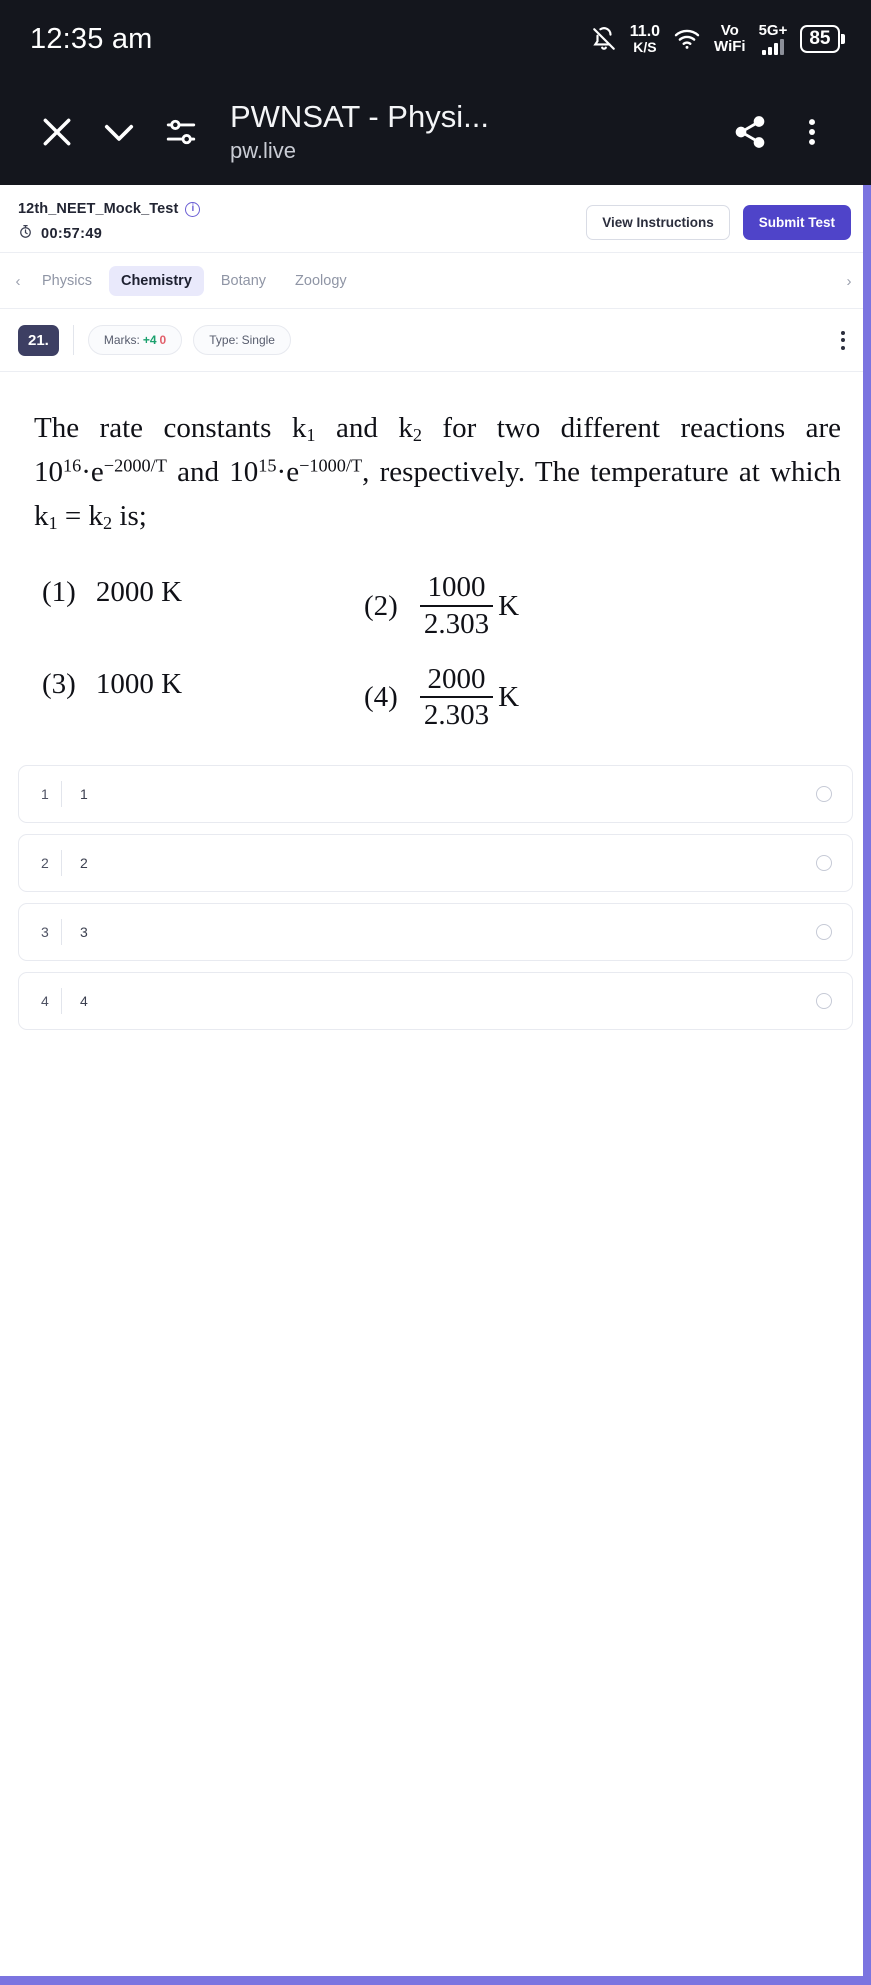 The image size is (871, 1985). What do you see at coordinates (604, 39) in the screenshot?
I see `notifications-off-icon` at bounding box center [604, 39].